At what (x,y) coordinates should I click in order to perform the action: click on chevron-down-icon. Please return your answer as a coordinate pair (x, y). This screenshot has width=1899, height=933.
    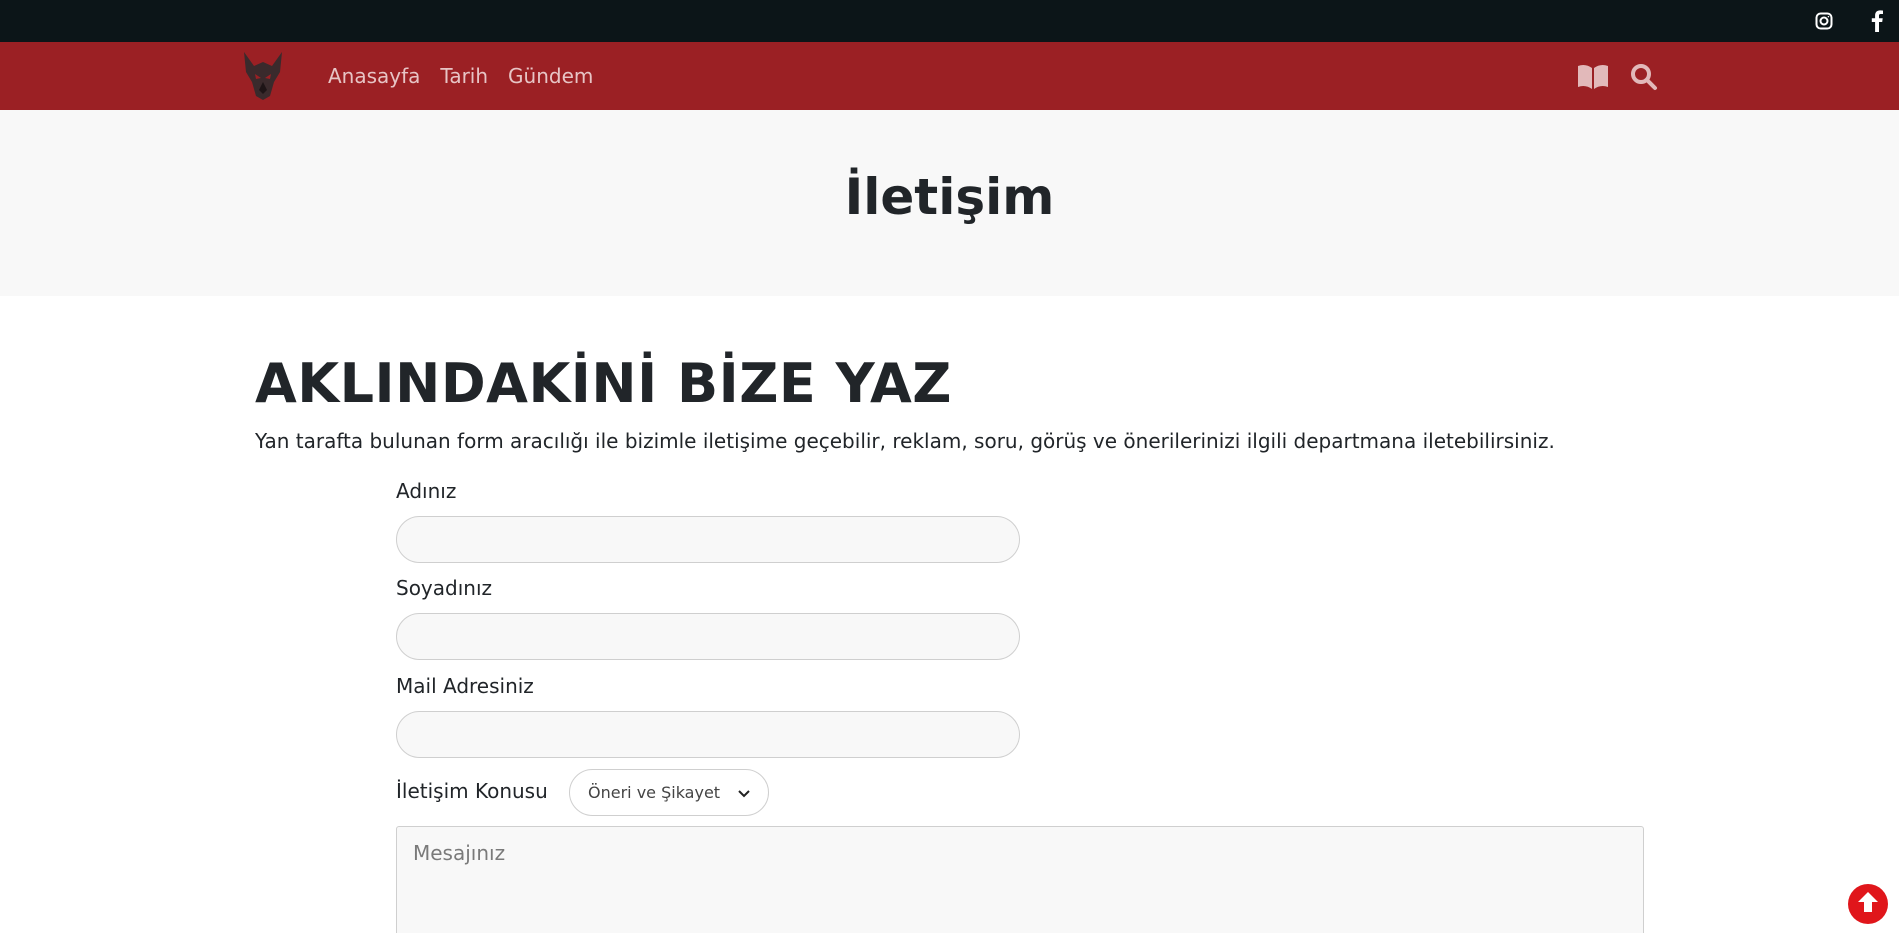
    Looking at the image, I should click on (744, 792).